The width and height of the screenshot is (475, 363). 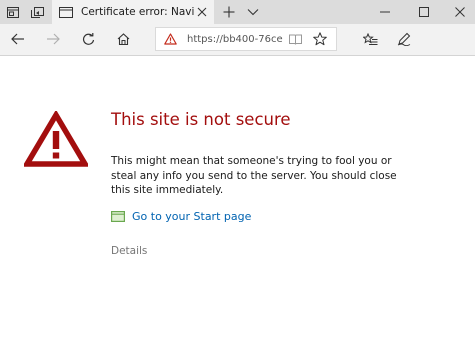 I want to click on page-icon, so click(x=66, y=12).